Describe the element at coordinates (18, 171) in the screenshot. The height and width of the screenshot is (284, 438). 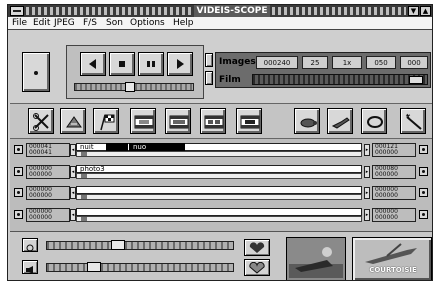
I see `track-2-select-icon` at that location.